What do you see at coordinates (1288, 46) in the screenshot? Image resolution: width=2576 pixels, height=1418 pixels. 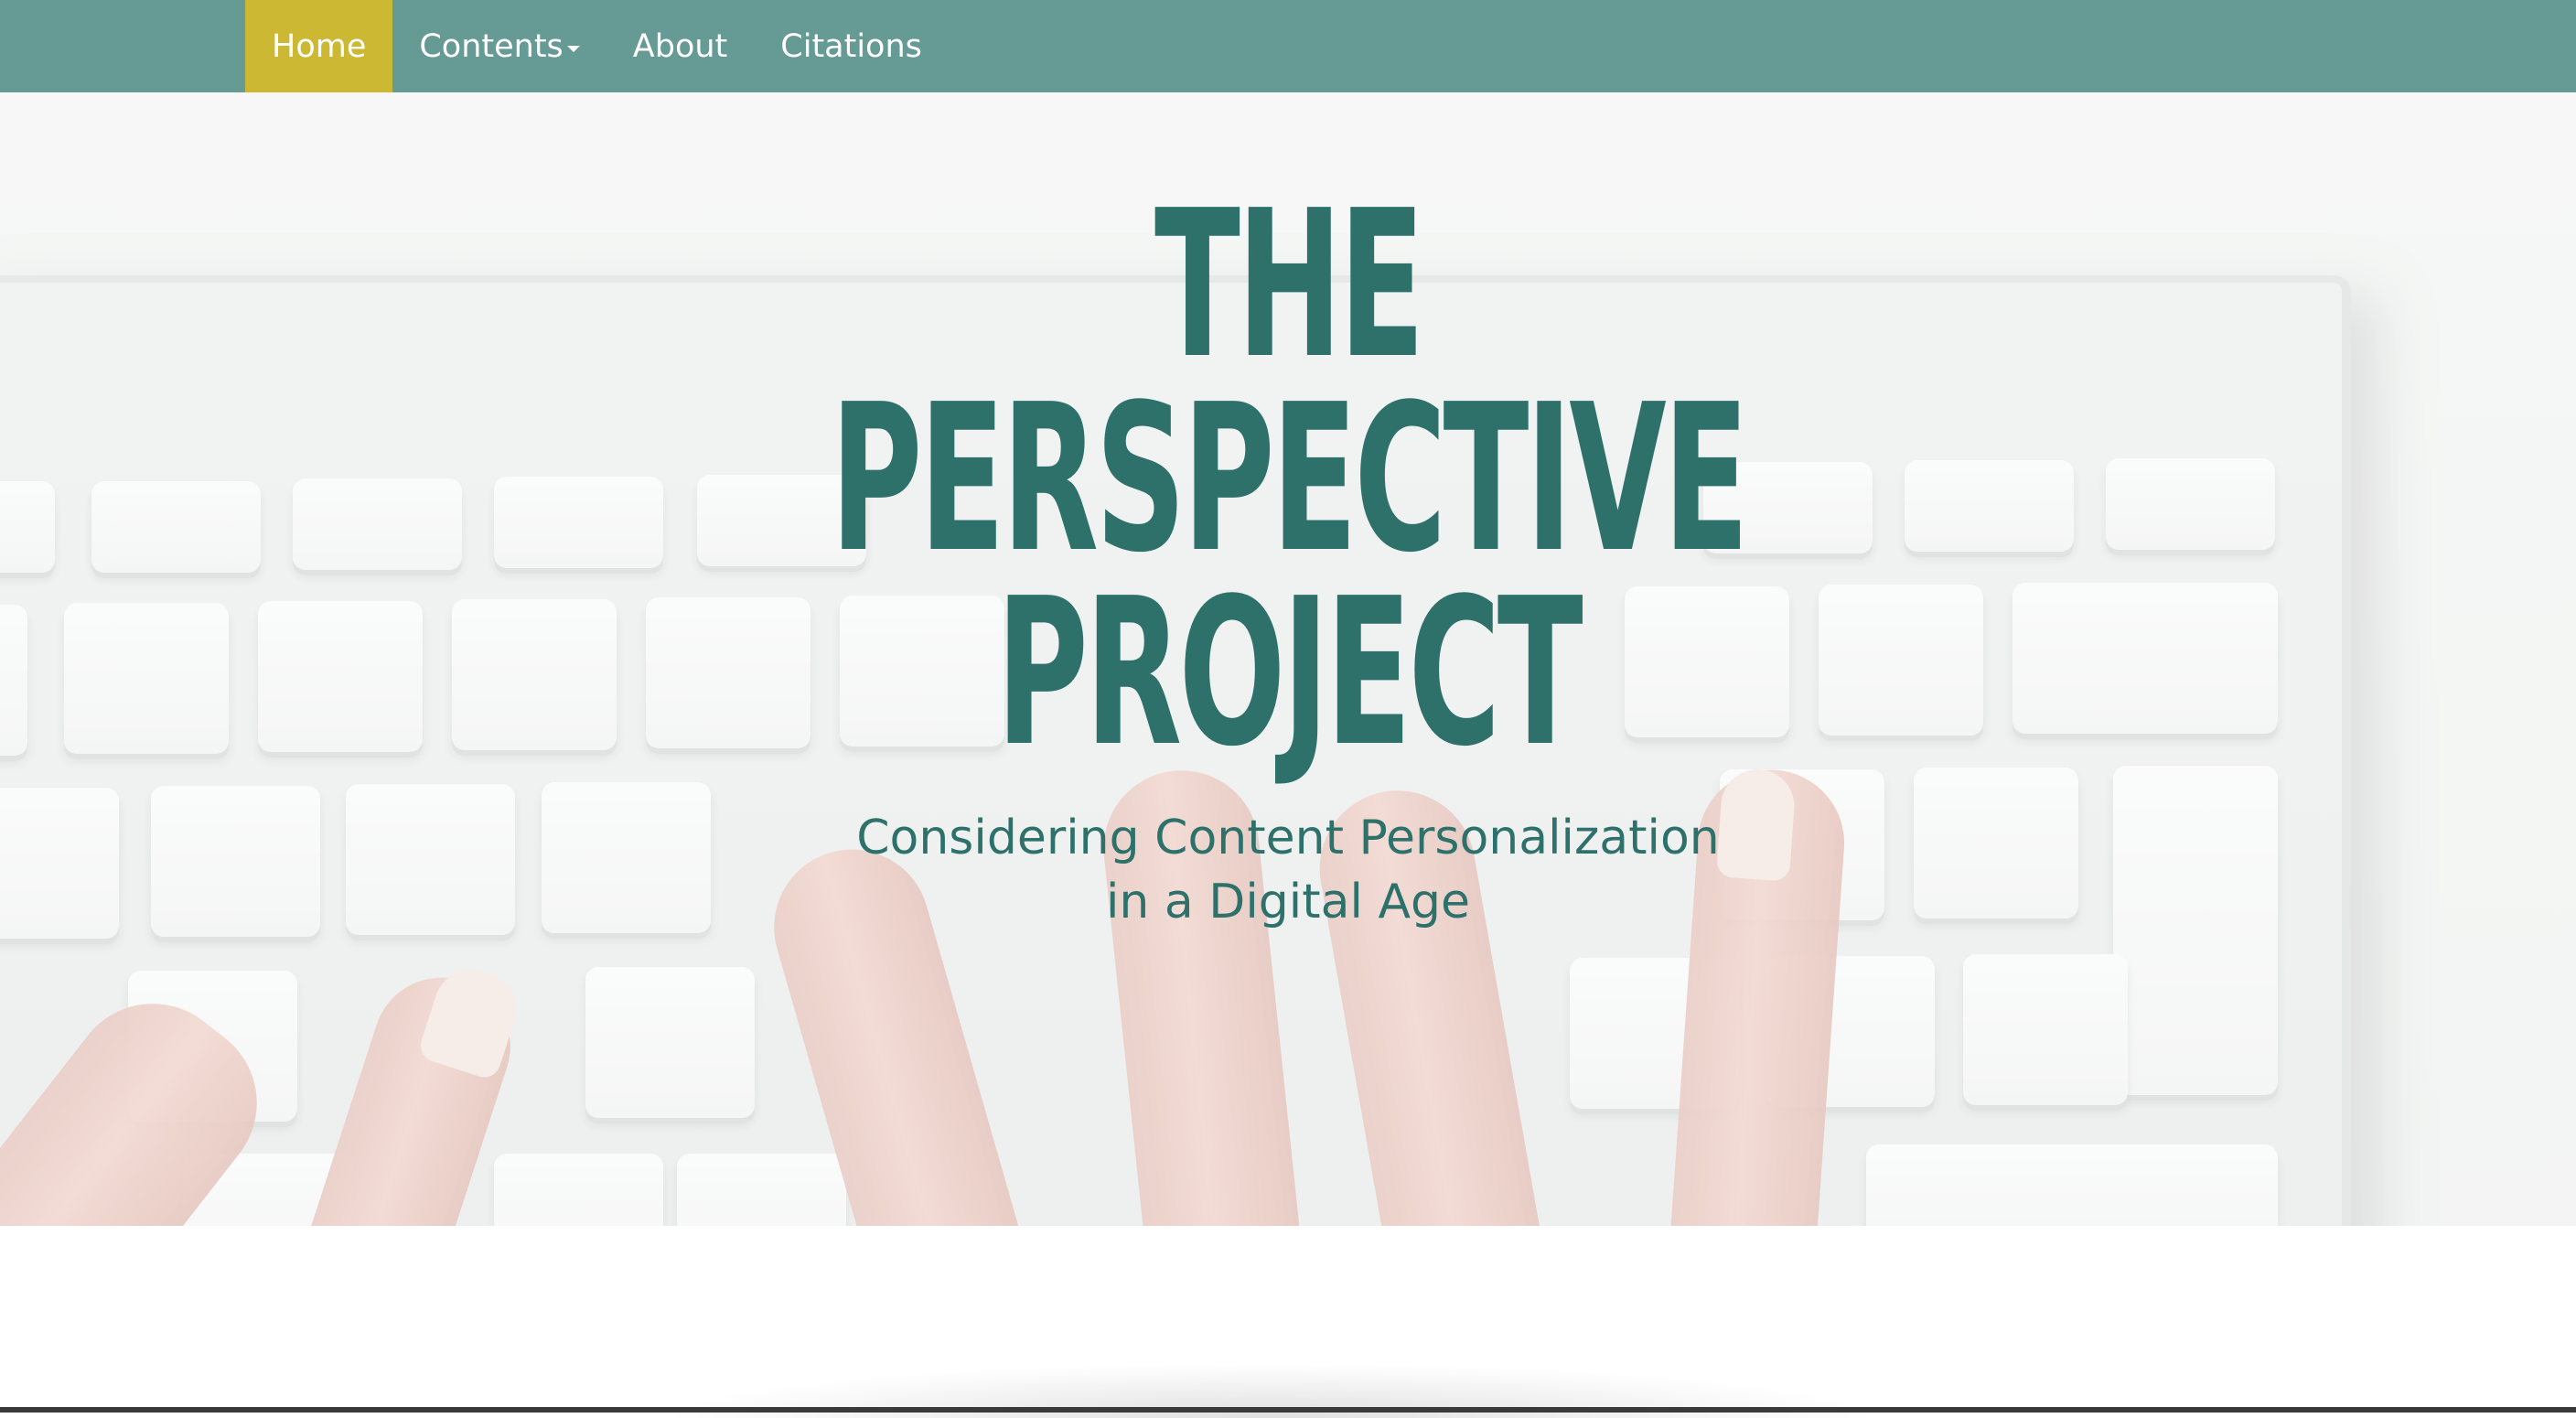 I see `top-navbar: Home Contents About Citations` at bounding box center [1288, 46].